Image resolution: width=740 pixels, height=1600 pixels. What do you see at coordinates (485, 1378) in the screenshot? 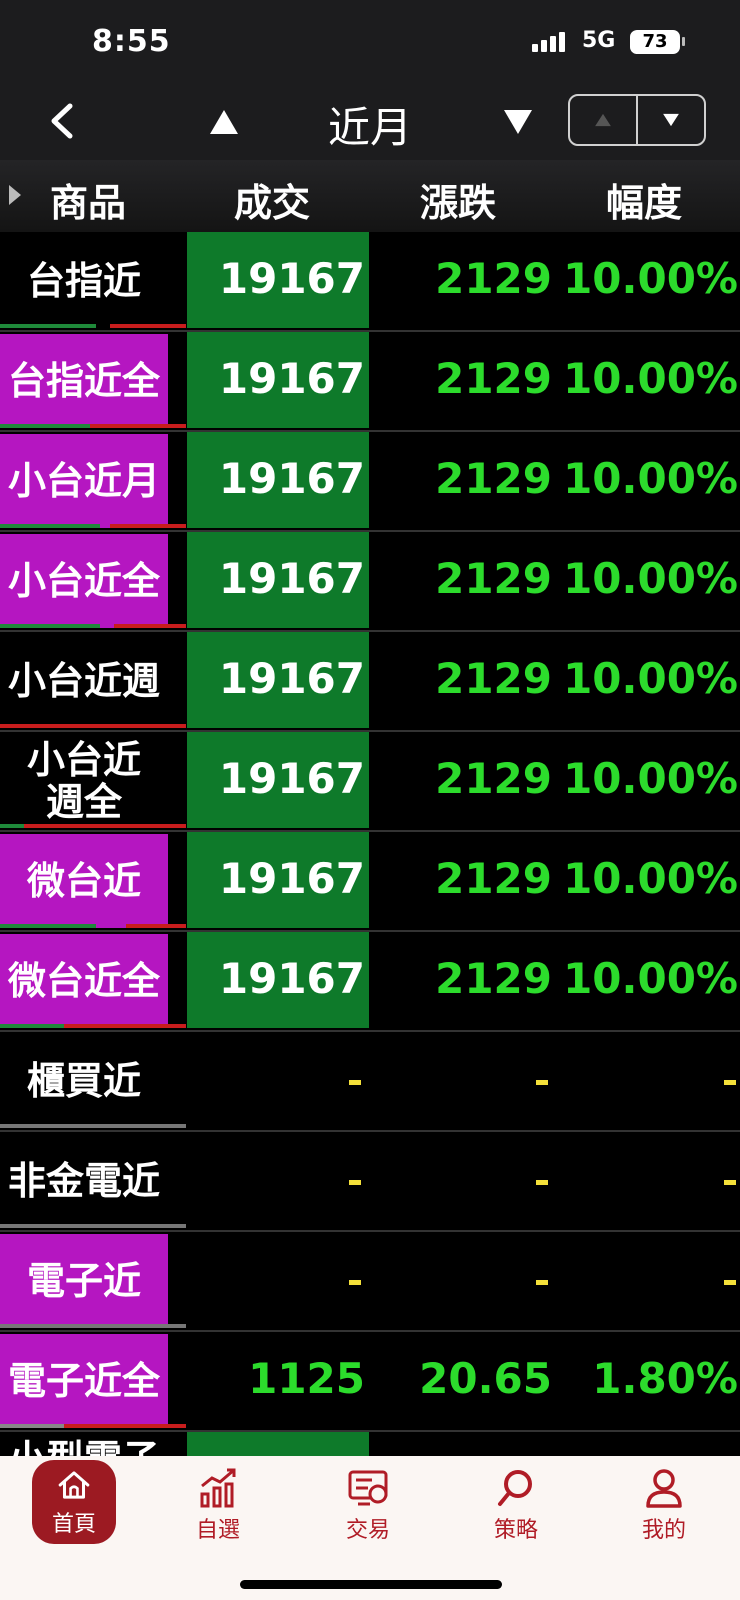
I see `price-change: 20.65` at bounding box center [485, 1378].